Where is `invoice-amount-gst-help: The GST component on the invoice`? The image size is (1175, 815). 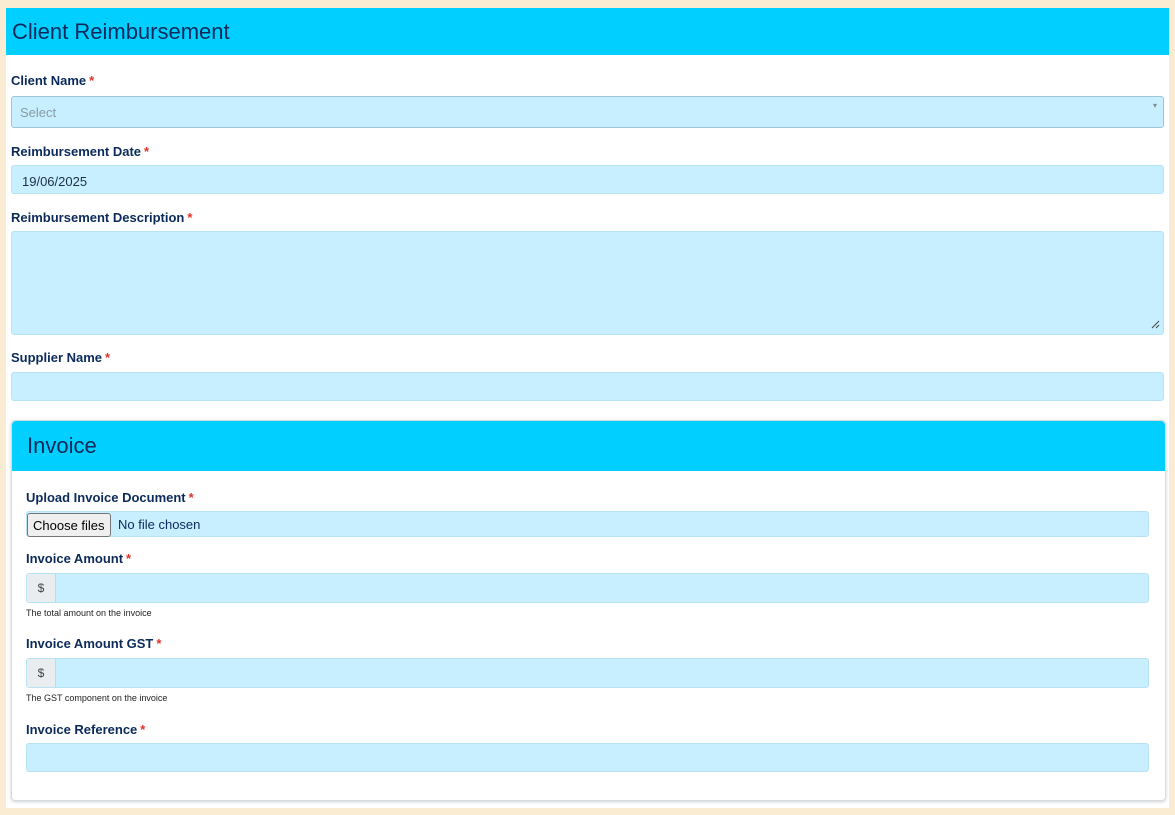 invoice-amount-gst-help: The GST component on the invoice is located at coordinates (97, 698).